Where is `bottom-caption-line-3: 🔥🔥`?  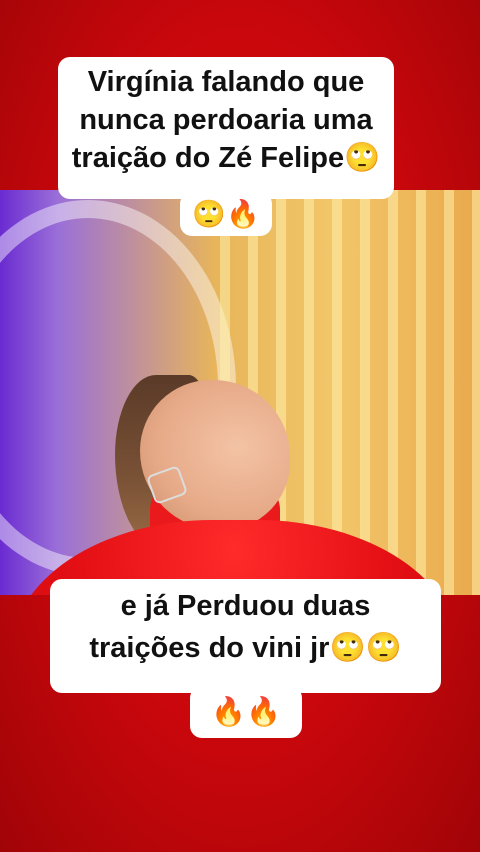 bottom-caption-line-3: 🔥🔥 is located at coordinates (246, 711).